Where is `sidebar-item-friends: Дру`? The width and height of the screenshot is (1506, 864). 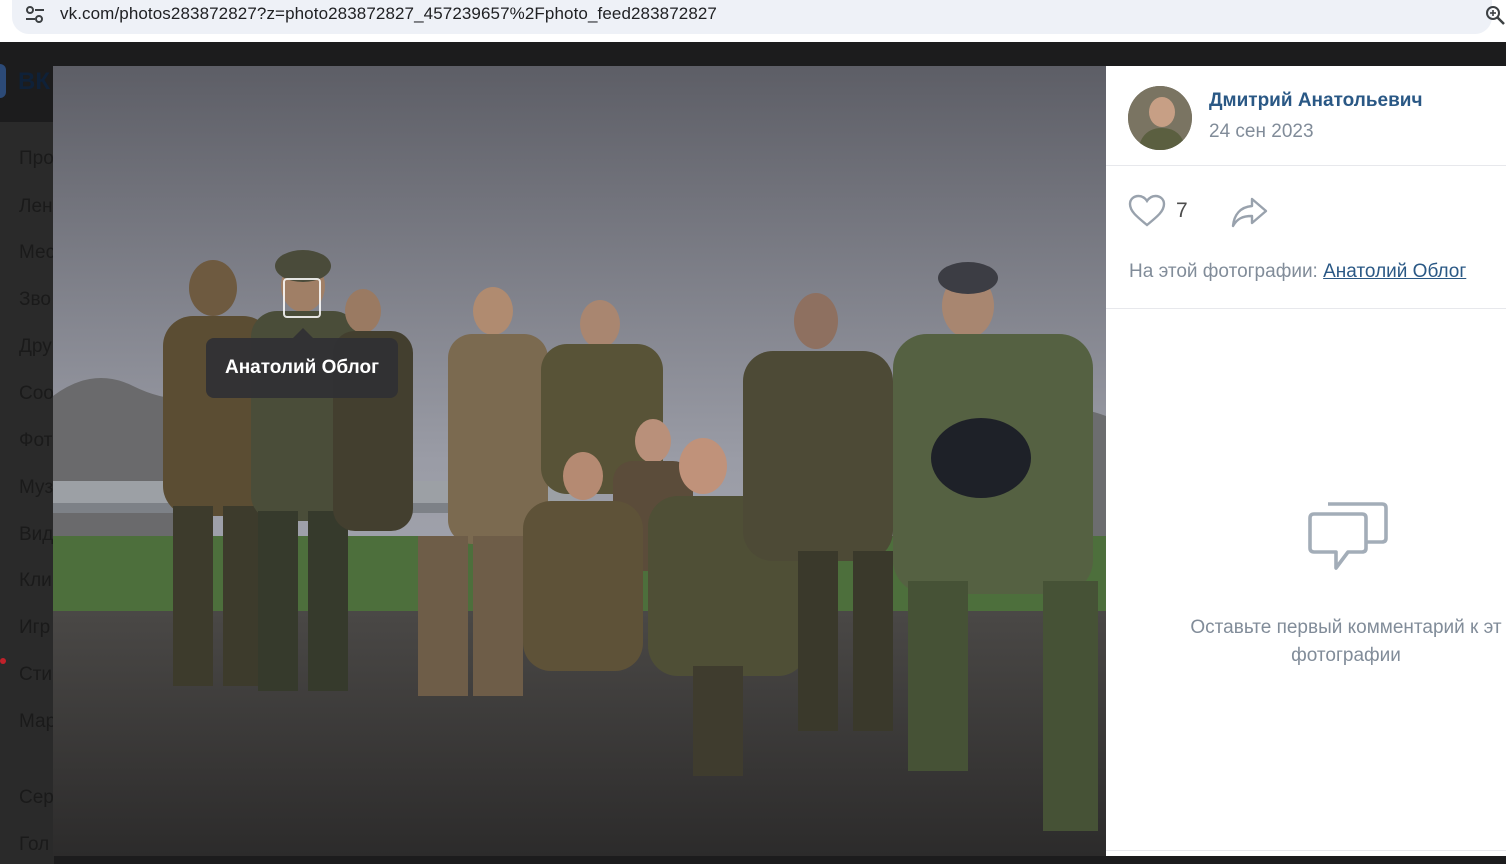
sidebar-item-friends: Дру is located at coordinates (35, 347).